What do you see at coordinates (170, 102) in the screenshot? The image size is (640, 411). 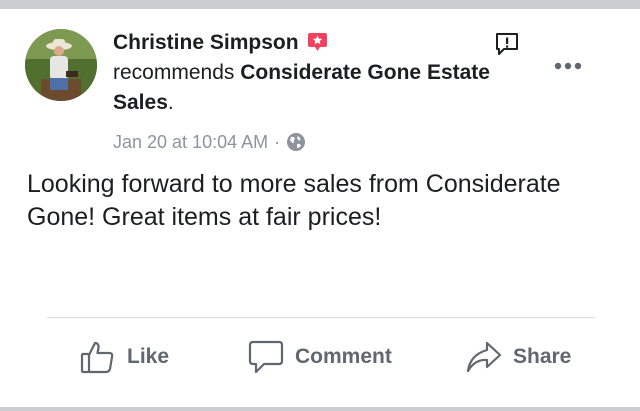 I see `sentence-period: .` at bounding box center [170, 102].